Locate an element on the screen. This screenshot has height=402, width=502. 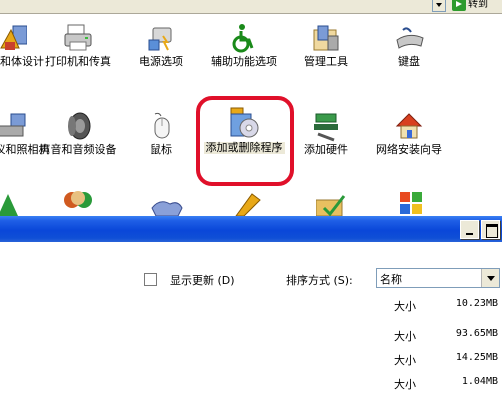
program-row: 大小 10.23MB is located at coordinates (251, 305).